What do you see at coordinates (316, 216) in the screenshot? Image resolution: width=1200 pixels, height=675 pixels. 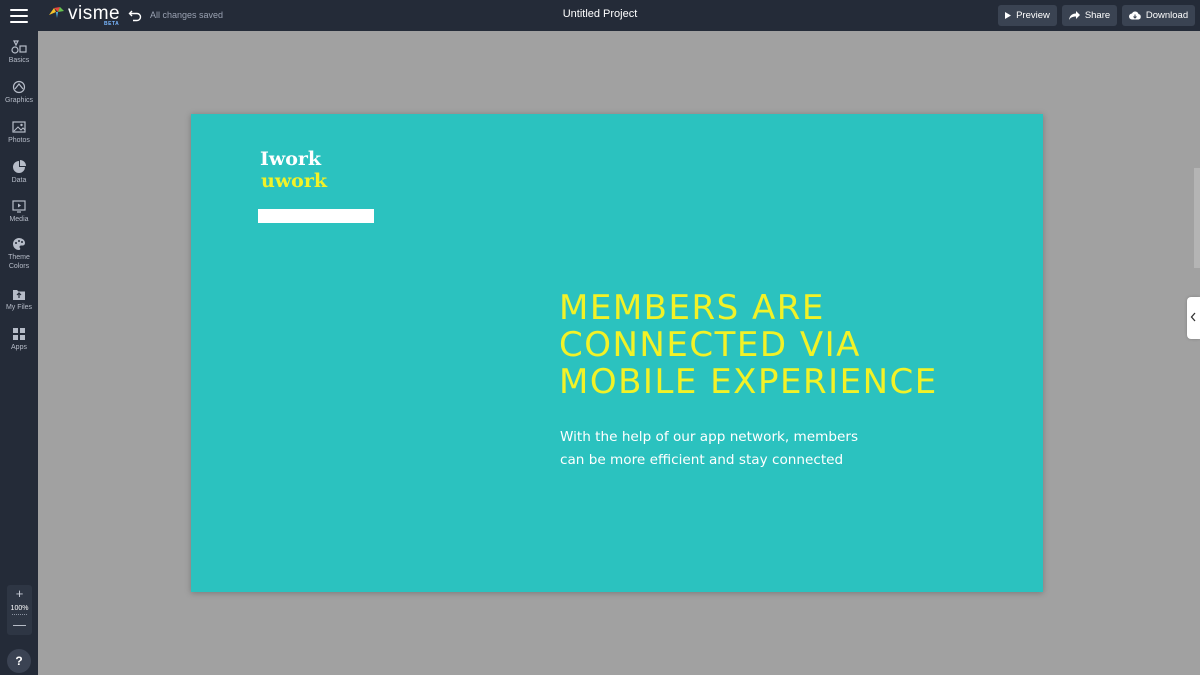 I see `white-bar-shape` at bounding box center [316, 216].